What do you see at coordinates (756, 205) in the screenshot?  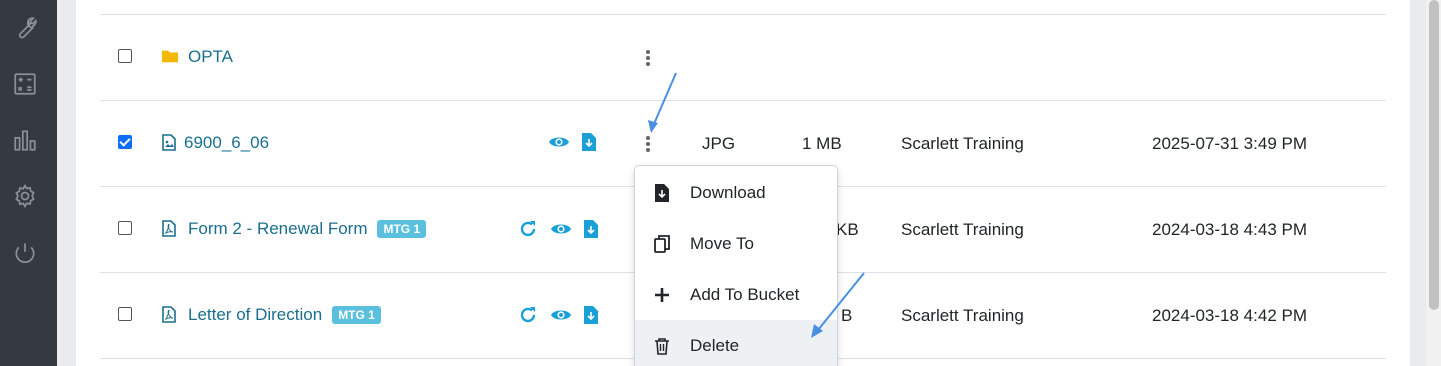 I see `annotation-arrows` at bounding box center [756, 205].